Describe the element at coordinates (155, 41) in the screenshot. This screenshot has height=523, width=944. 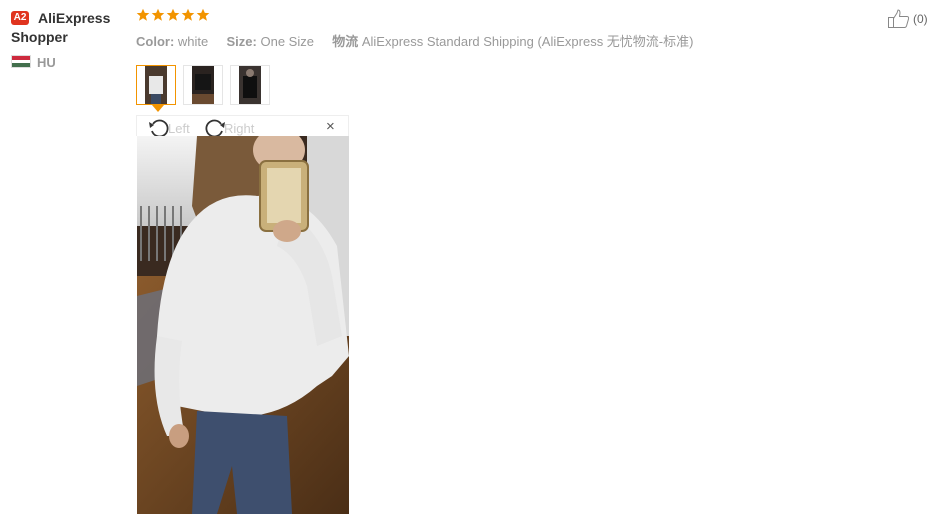
I see `attr-color-key: Color:` at that location.